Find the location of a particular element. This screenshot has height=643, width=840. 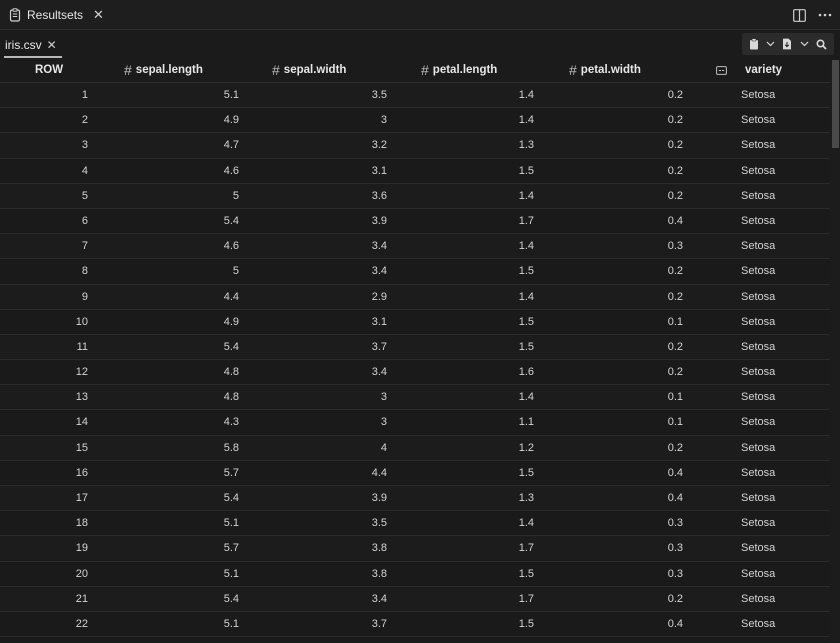

petal-width-cell: 0.3 is located at coordinates (624, 246).